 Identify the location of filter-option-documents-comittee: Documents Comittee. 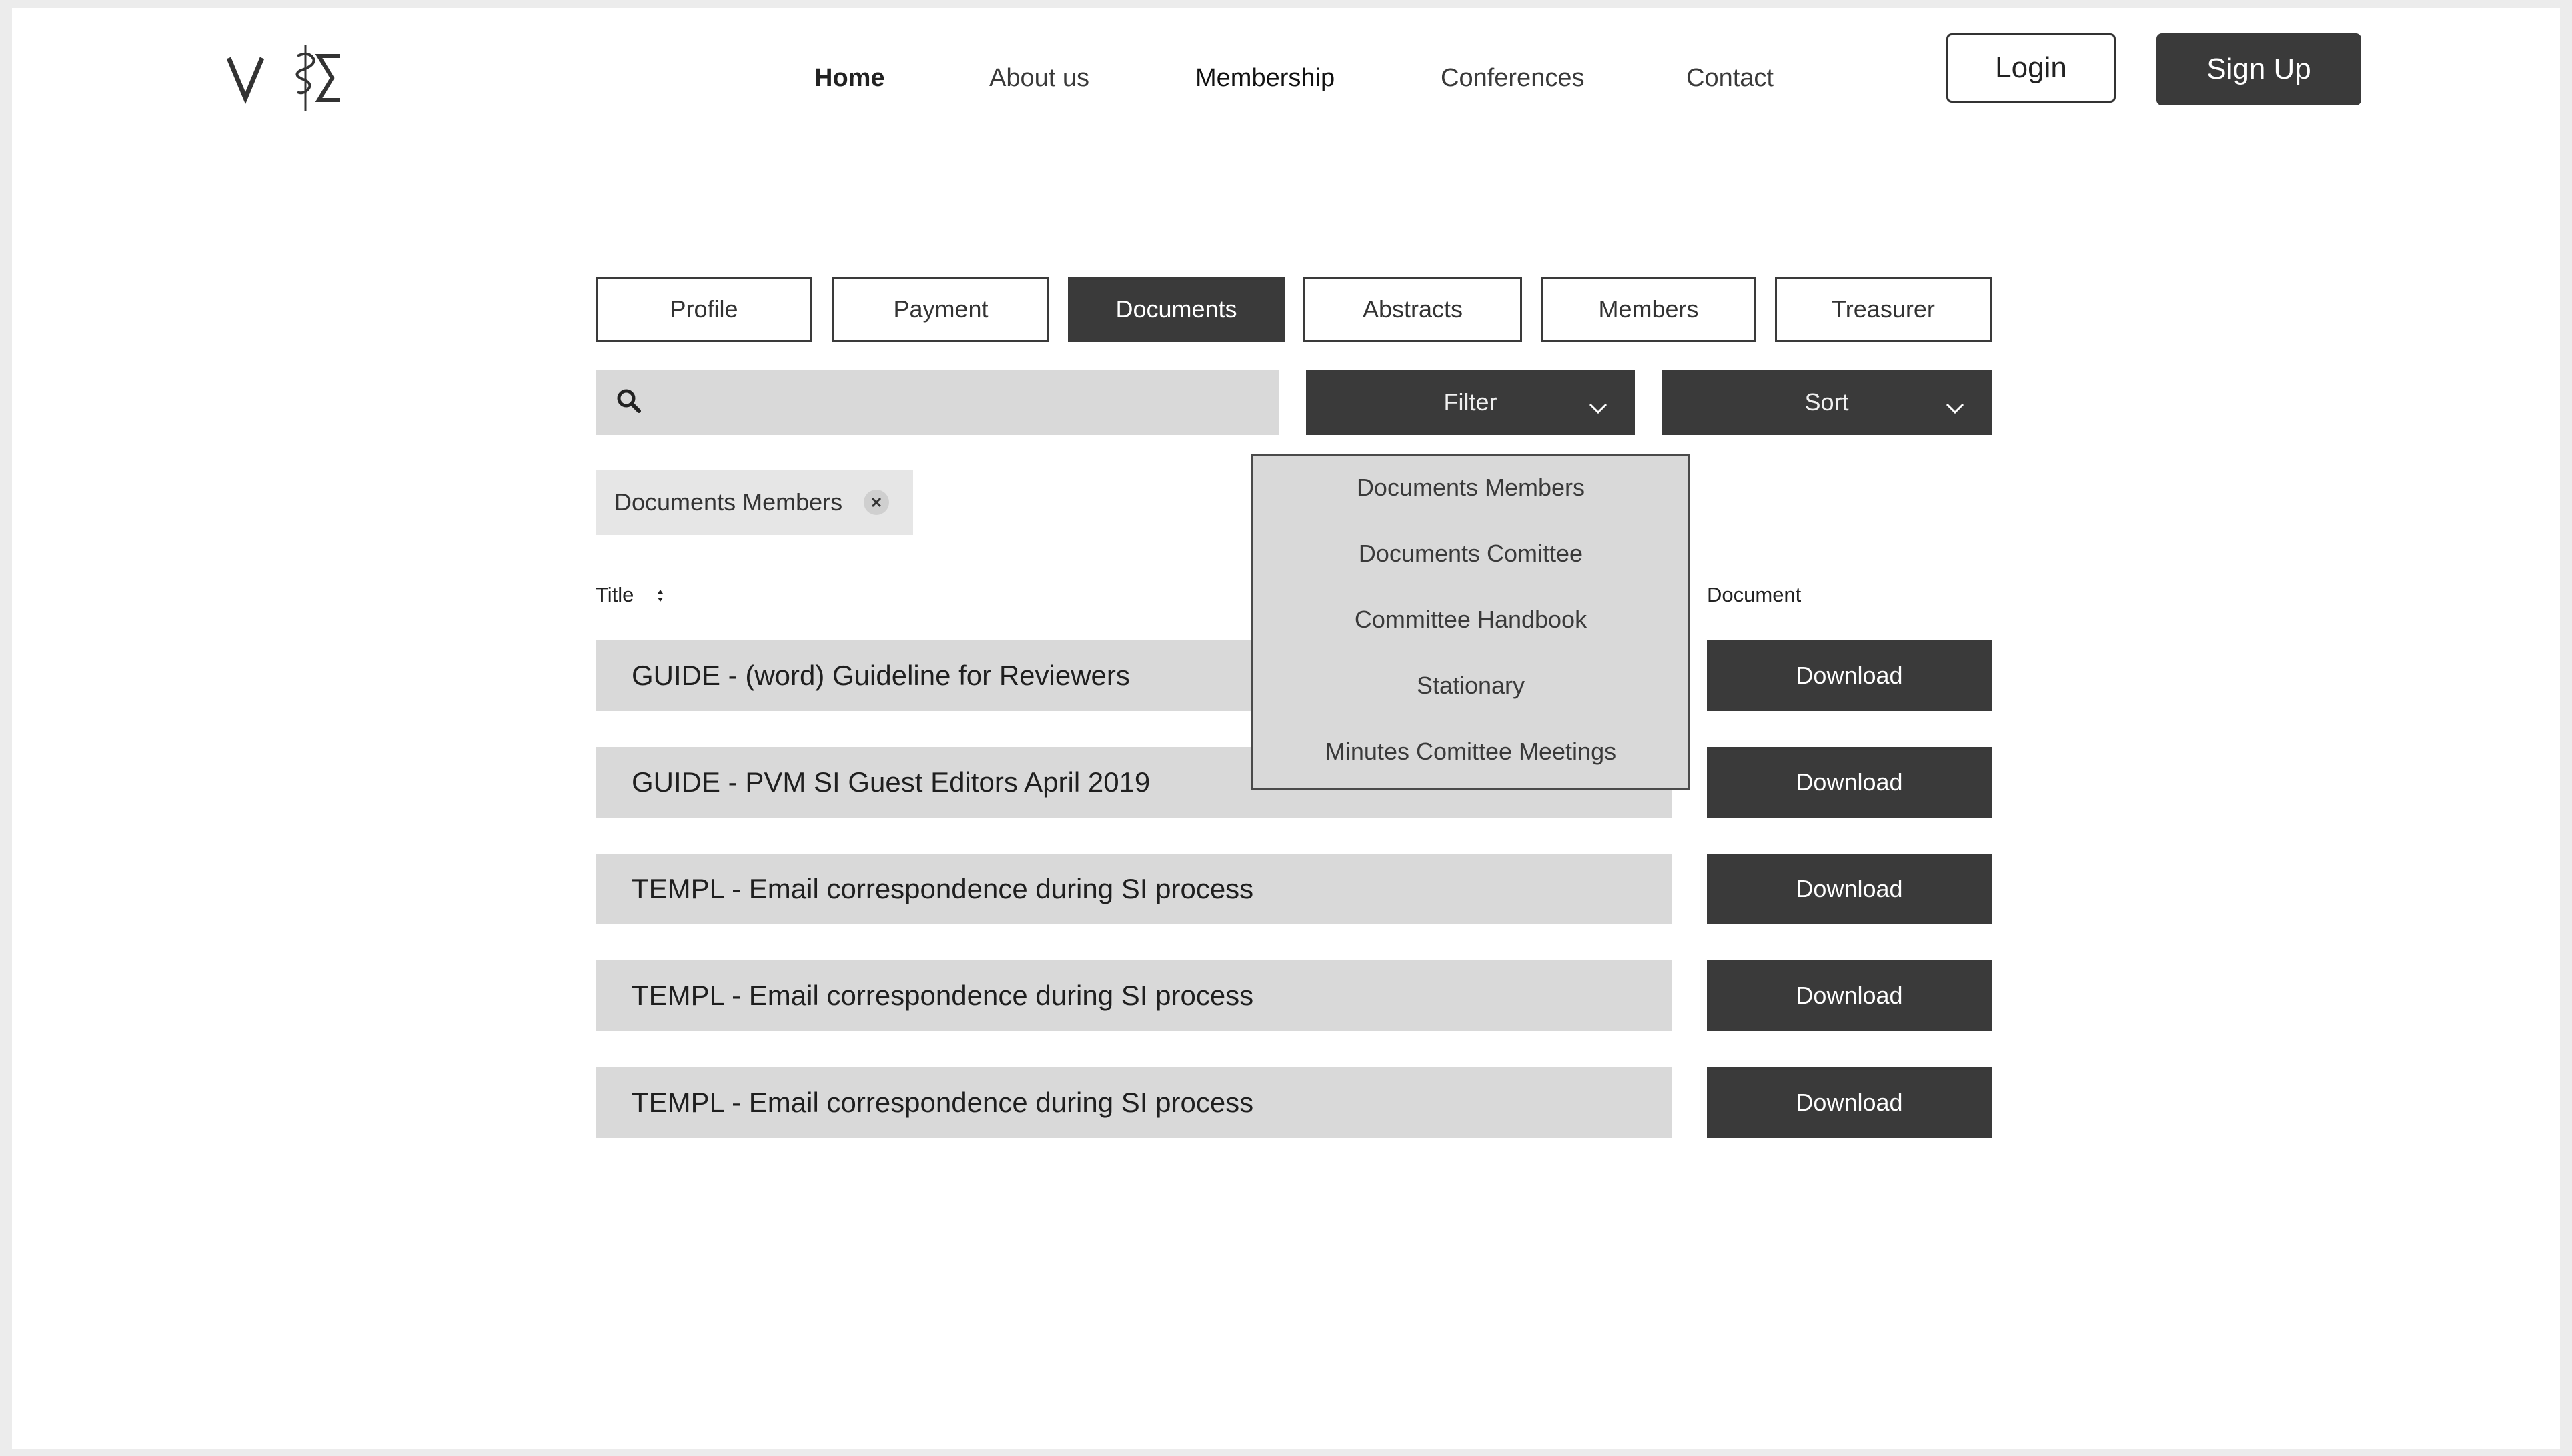
(1470, 553).